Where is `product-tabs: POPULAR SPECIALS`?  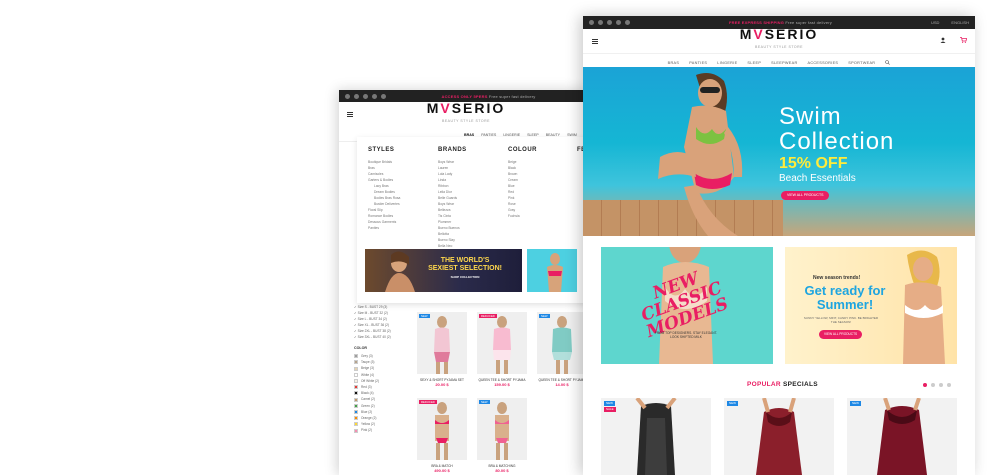 product-tabs: POPULAR SPECIALS is located at coordinates (779, 386).